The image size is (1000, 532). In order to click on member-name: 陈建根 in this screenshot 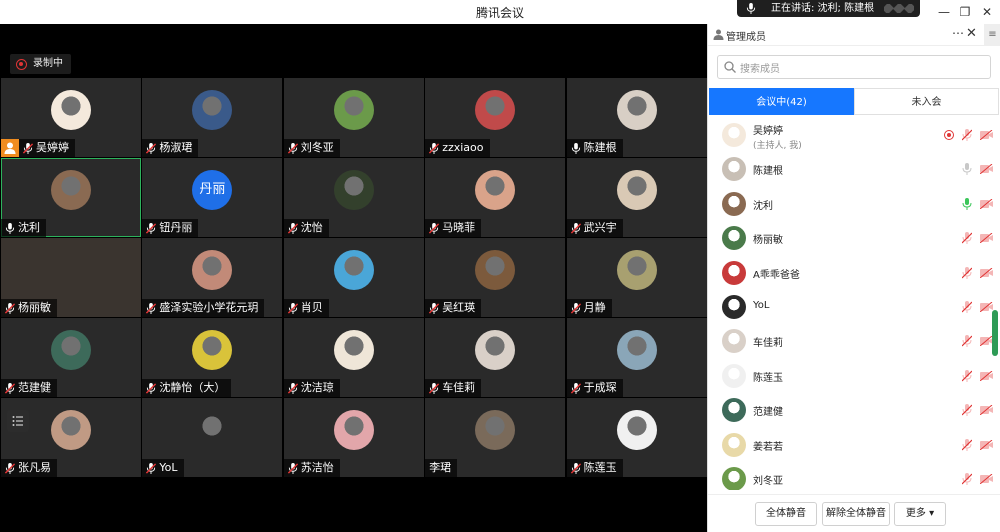, I will do `click(768, 172)`.